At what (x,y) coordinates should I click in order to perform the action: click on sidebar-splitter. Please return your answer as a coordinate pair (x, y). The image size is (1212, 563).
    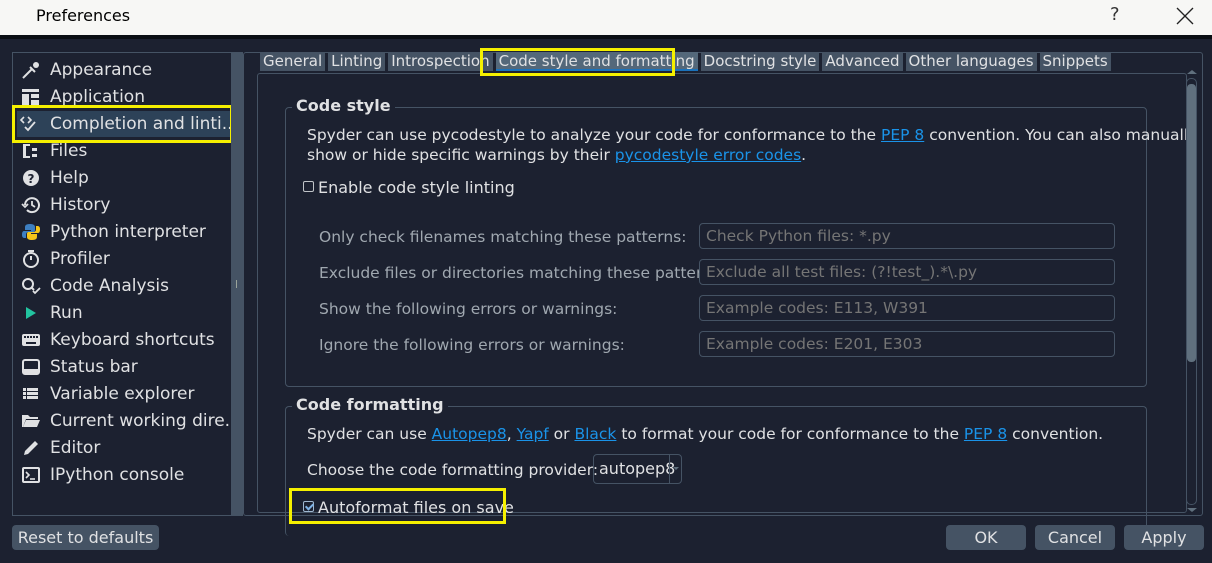
    Looking at the image, I should click on (237, 284).